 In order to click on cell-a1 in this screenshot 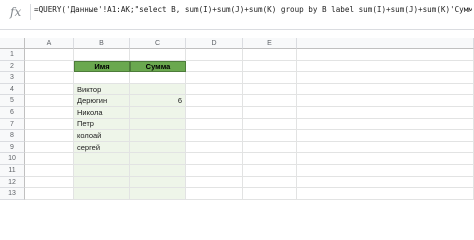, I will do `click(49, 55)`.